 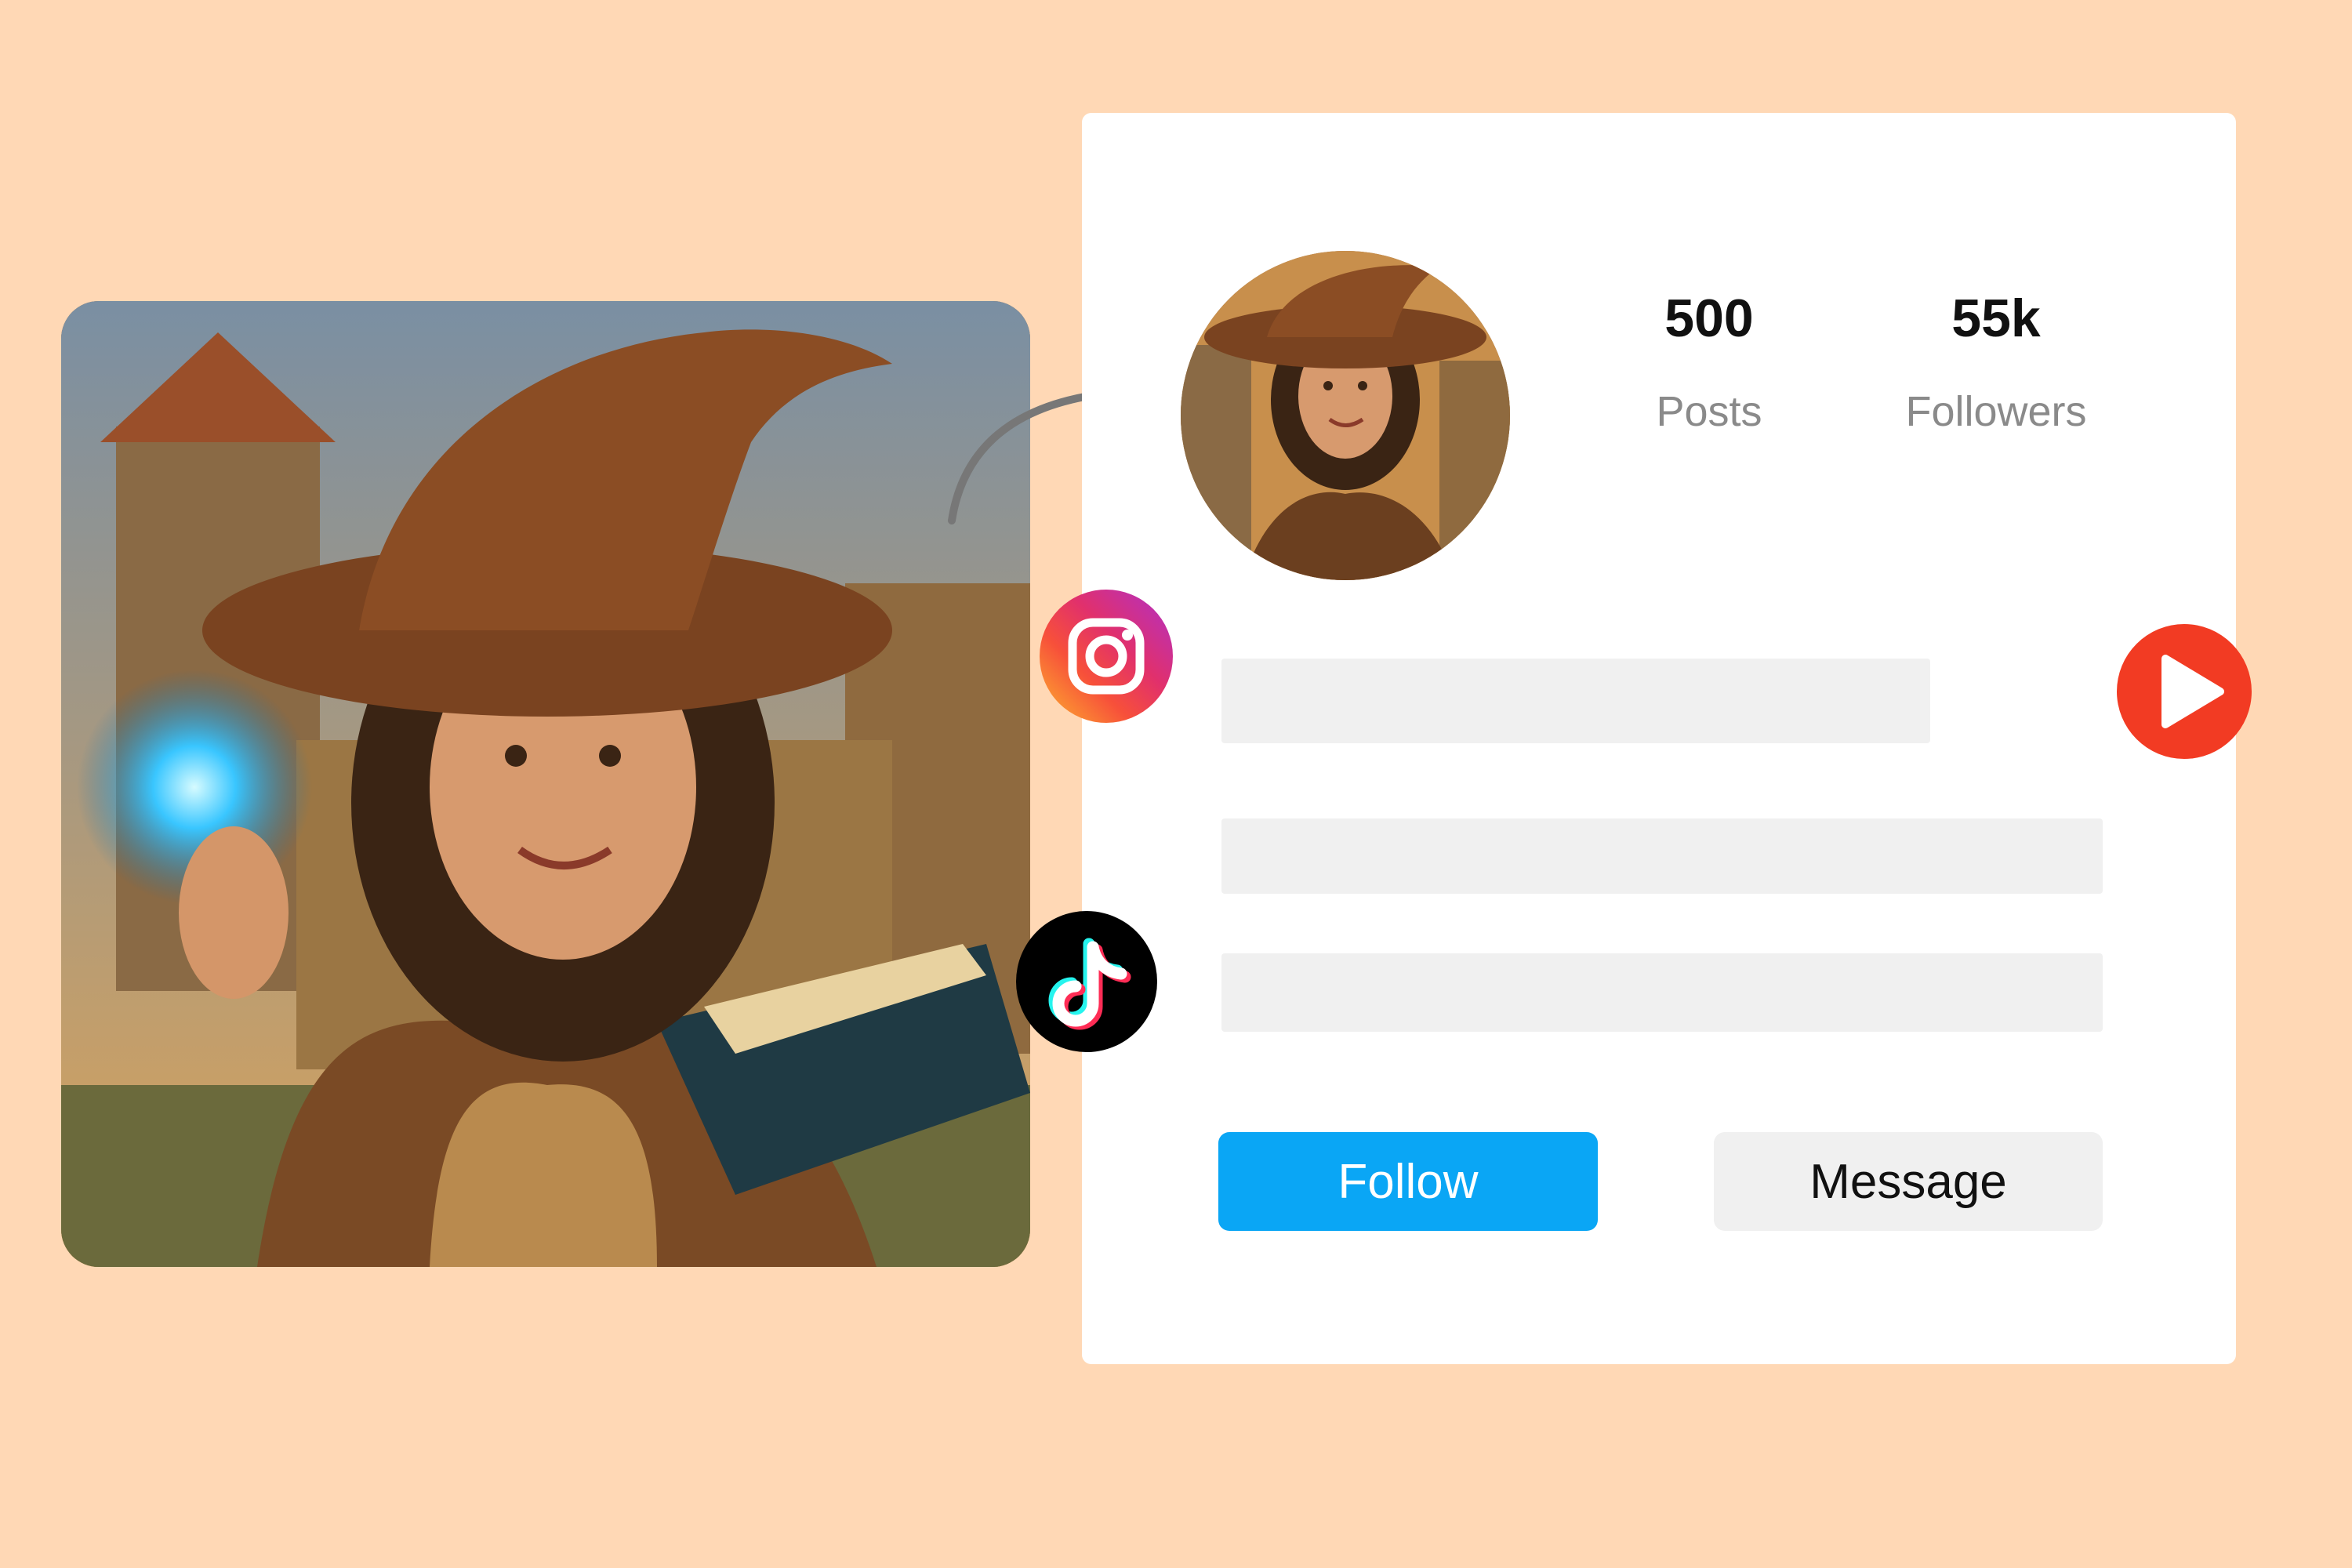 I want to click on instagram-icon, so click(x=1106, y=656).